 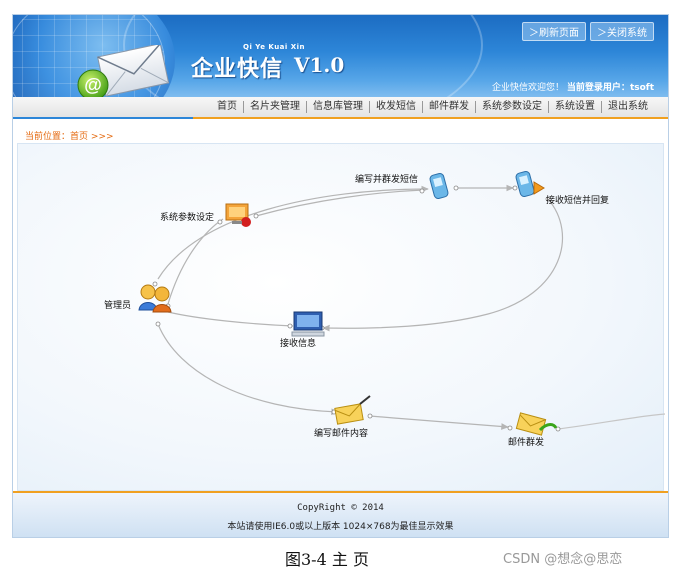 What do you see at coordinates (386, 178) in the screenshot?
I see `node-label-write-sms: 编写并群发短信` at bounding box center [386, 178].